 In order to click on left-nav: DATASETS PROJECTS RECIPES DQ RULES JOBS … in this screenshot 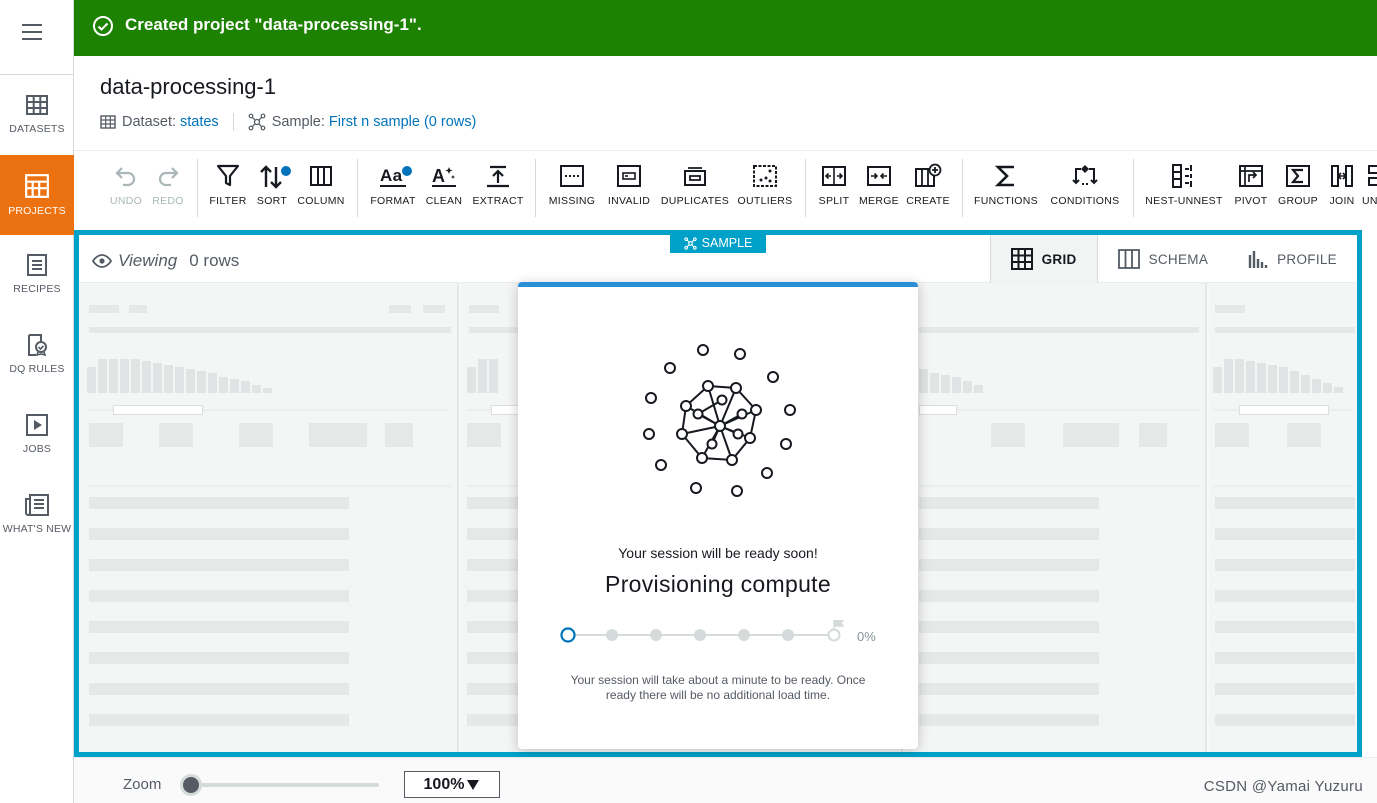, I will do `click(37, 401)`.